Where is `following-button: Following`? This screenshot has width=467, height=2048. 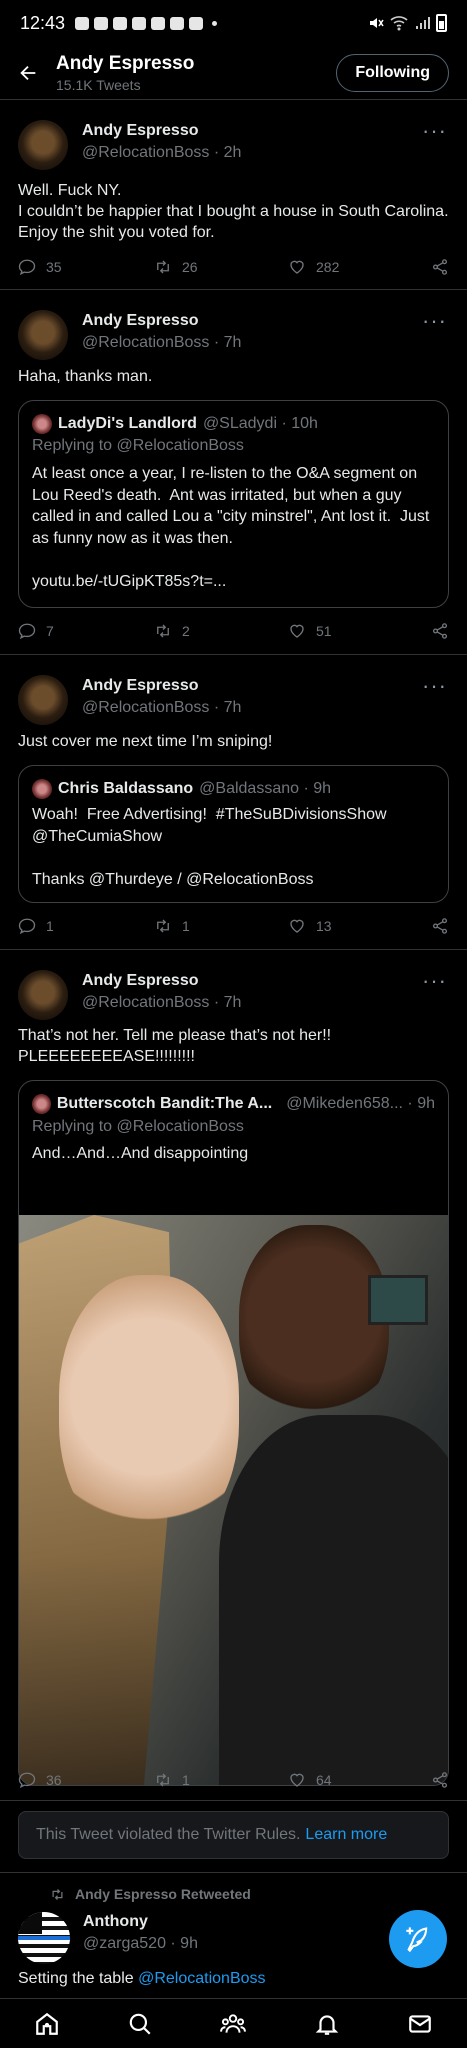
following-button: Following is located at coordinates (392, 72).